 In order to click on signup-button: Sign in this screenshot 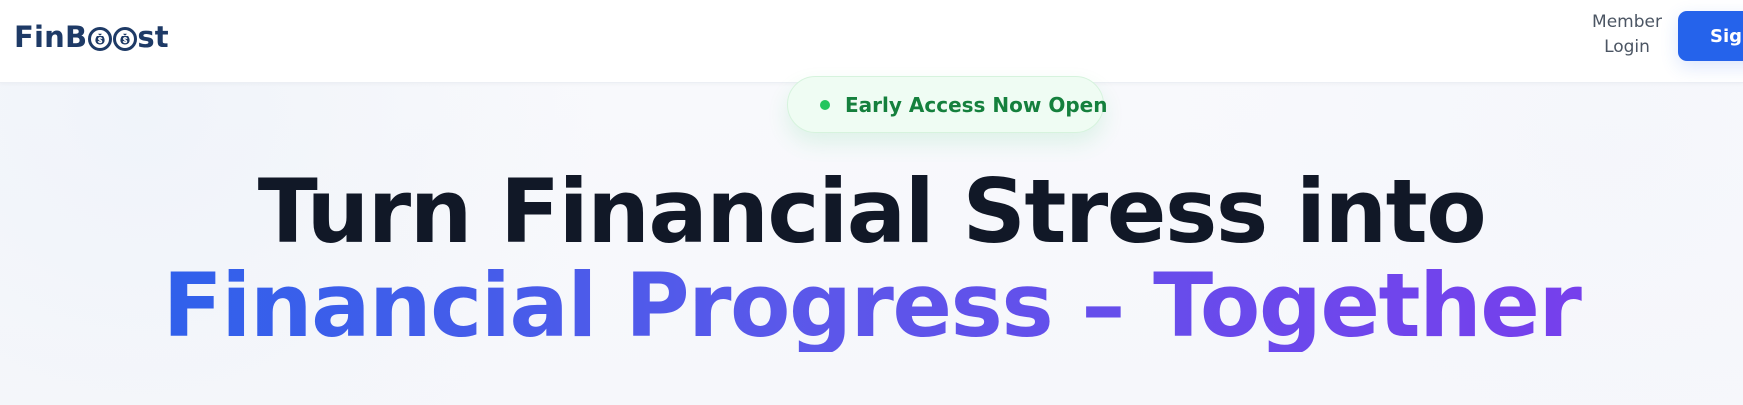, I will do `click(1710, 36)`.